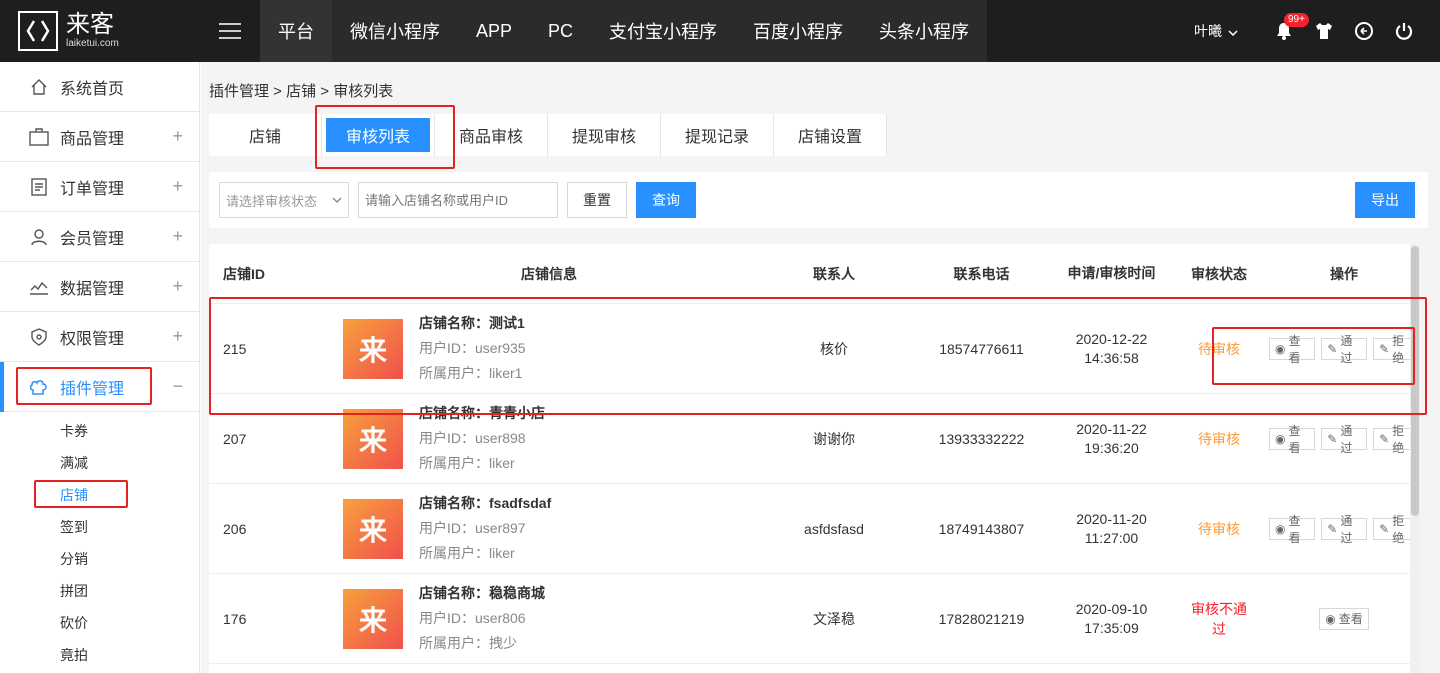 The image size is (1440, 673). What do you see at coordinates (99, 463) in the screenshot?
I see `sidebar-sub-discount: 满减` at bounding box center [99, 463].